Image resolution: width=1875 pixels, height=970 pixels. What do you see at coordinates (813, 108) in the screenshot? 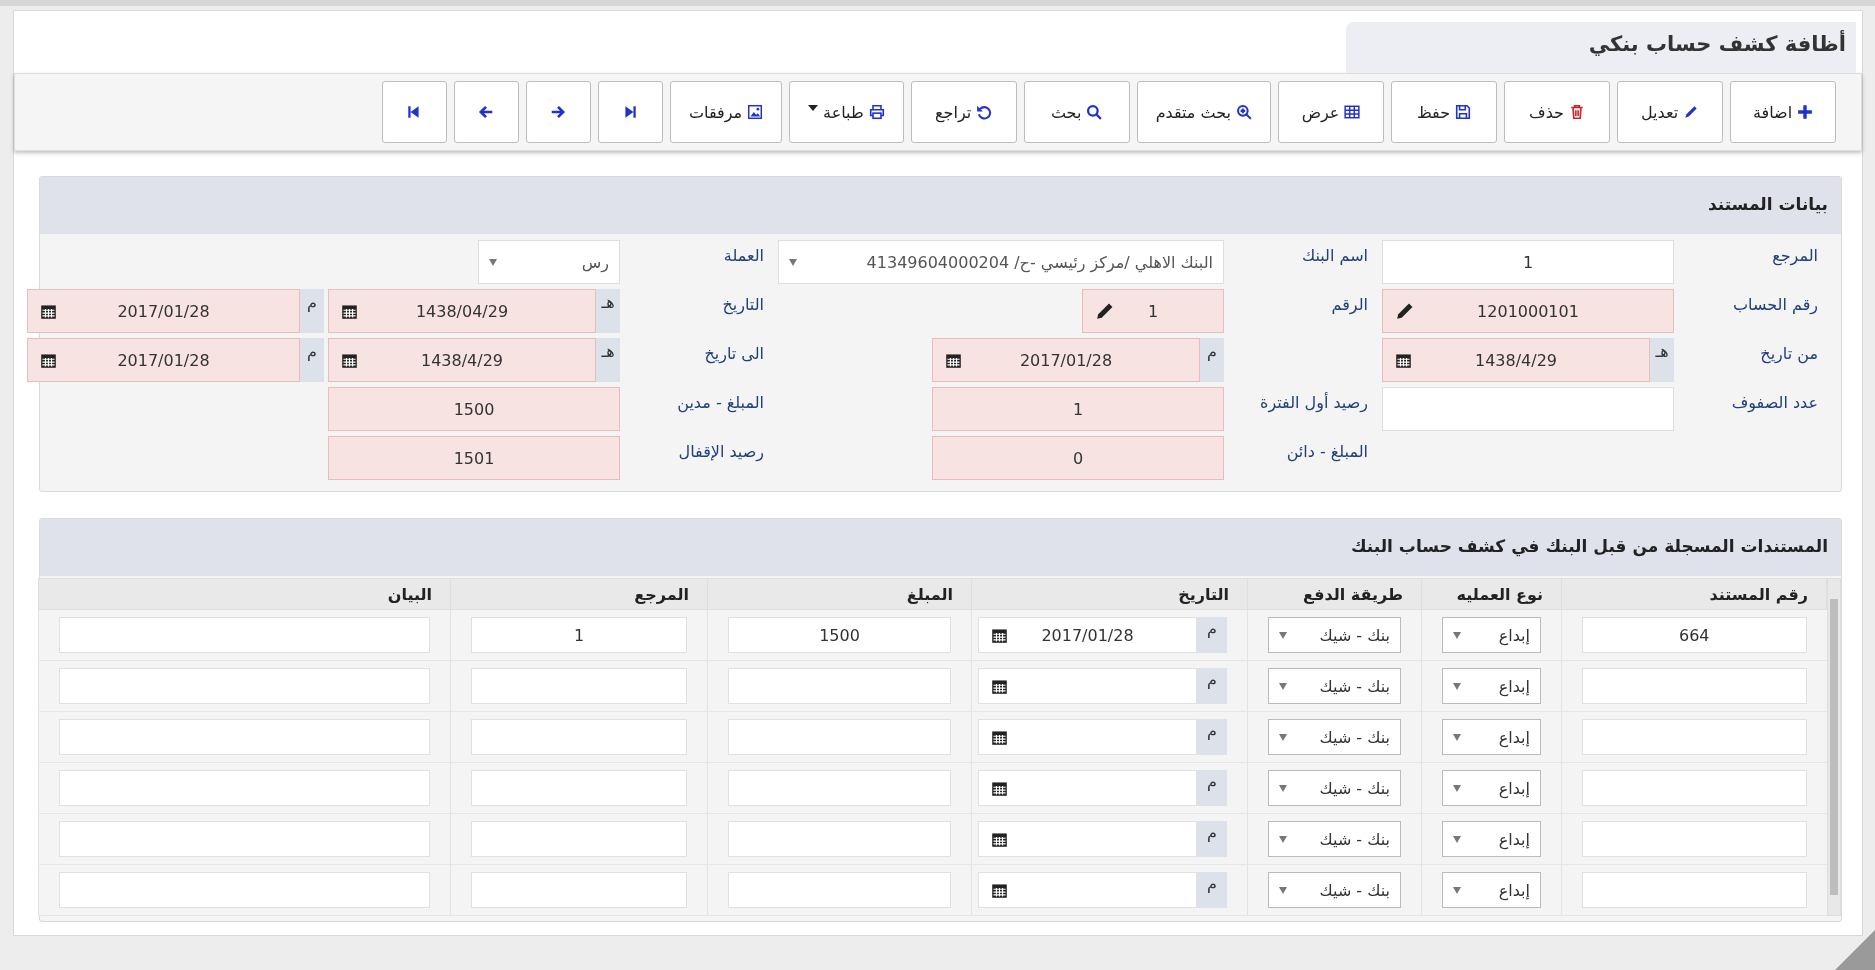
I see `caret-icon` at bounding box center [813, 108].